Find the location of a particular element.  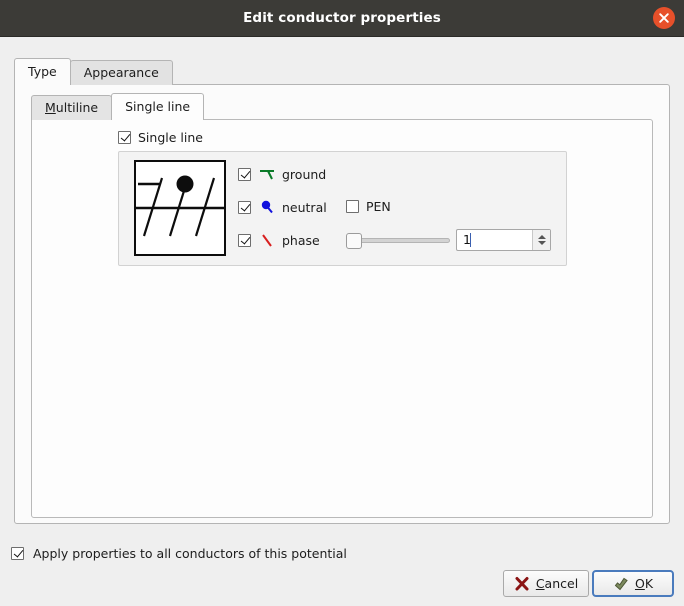

pen-label: PEN is located at coordinates (378, 206).